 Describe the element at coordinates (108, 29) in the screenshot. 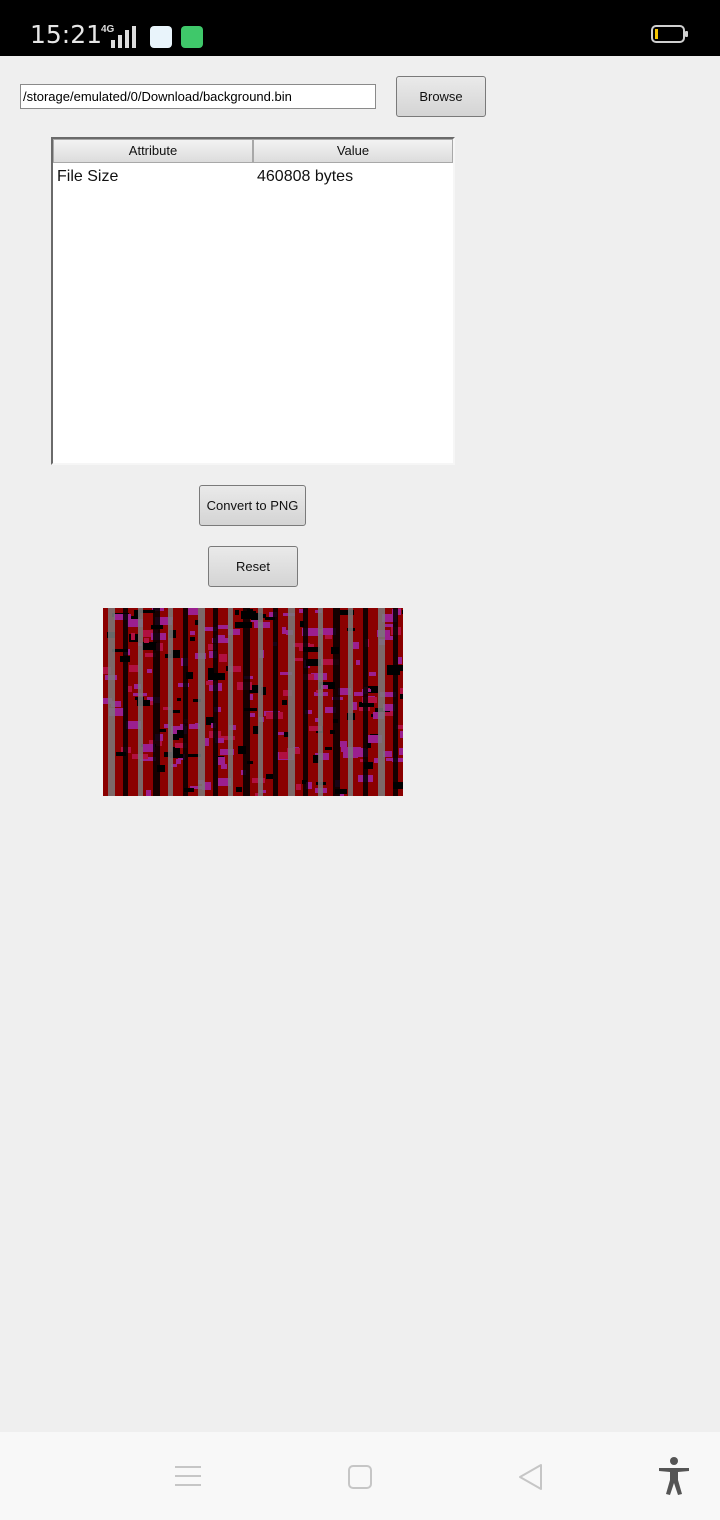

I see `network-type: 4G` at that location.